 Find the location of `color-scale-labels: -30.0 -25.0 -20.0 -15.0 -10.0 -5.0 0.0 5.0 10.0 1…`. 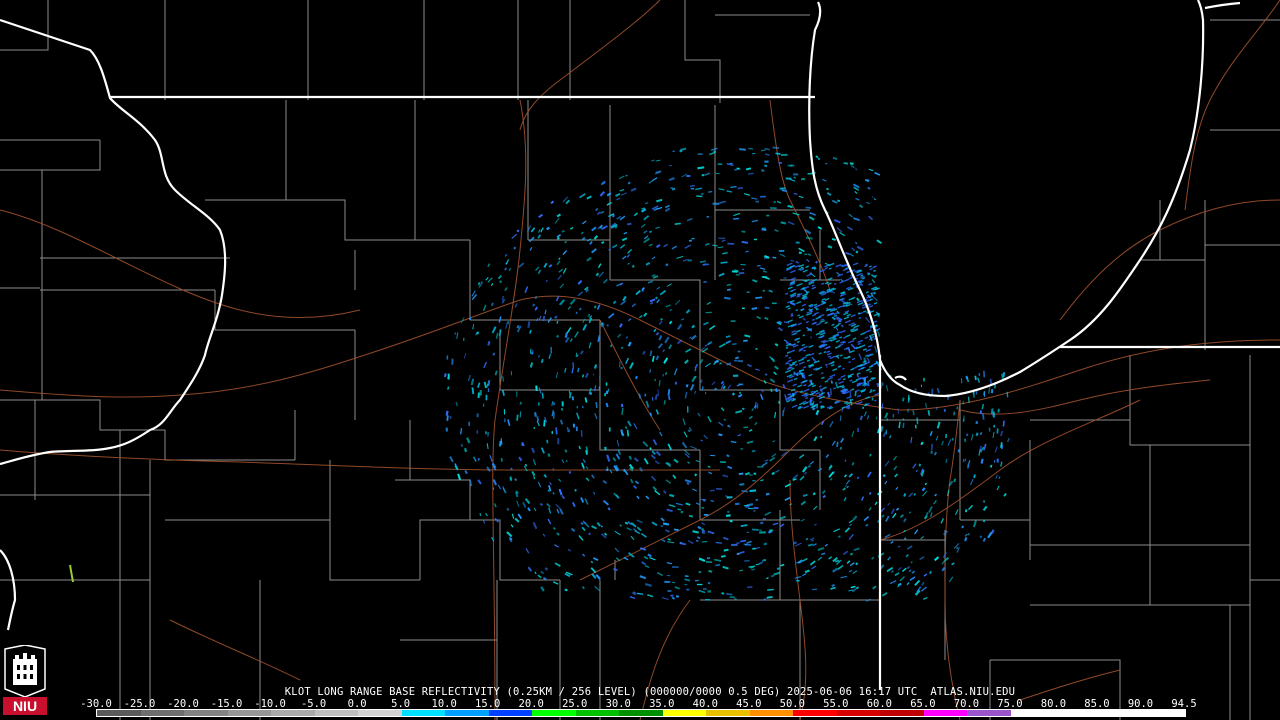

color-scale-labels: -30.0 -25.0 -20.0 -15.0 -10.0 -5.0 0.0 5.0 10.0 1… is located at coordinates (638, 704).